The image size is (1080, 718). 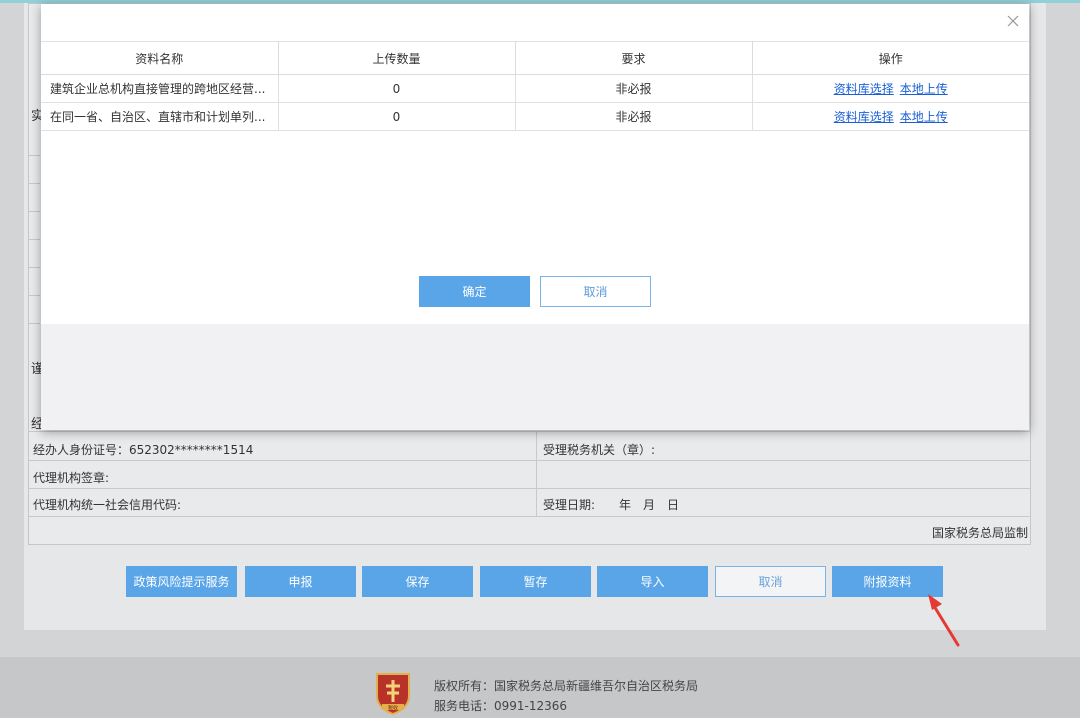 I want to click on copyright-text: 版权所有：国家税务总局新疆维吾尔自治区税务局, so click(x=566, y=686).